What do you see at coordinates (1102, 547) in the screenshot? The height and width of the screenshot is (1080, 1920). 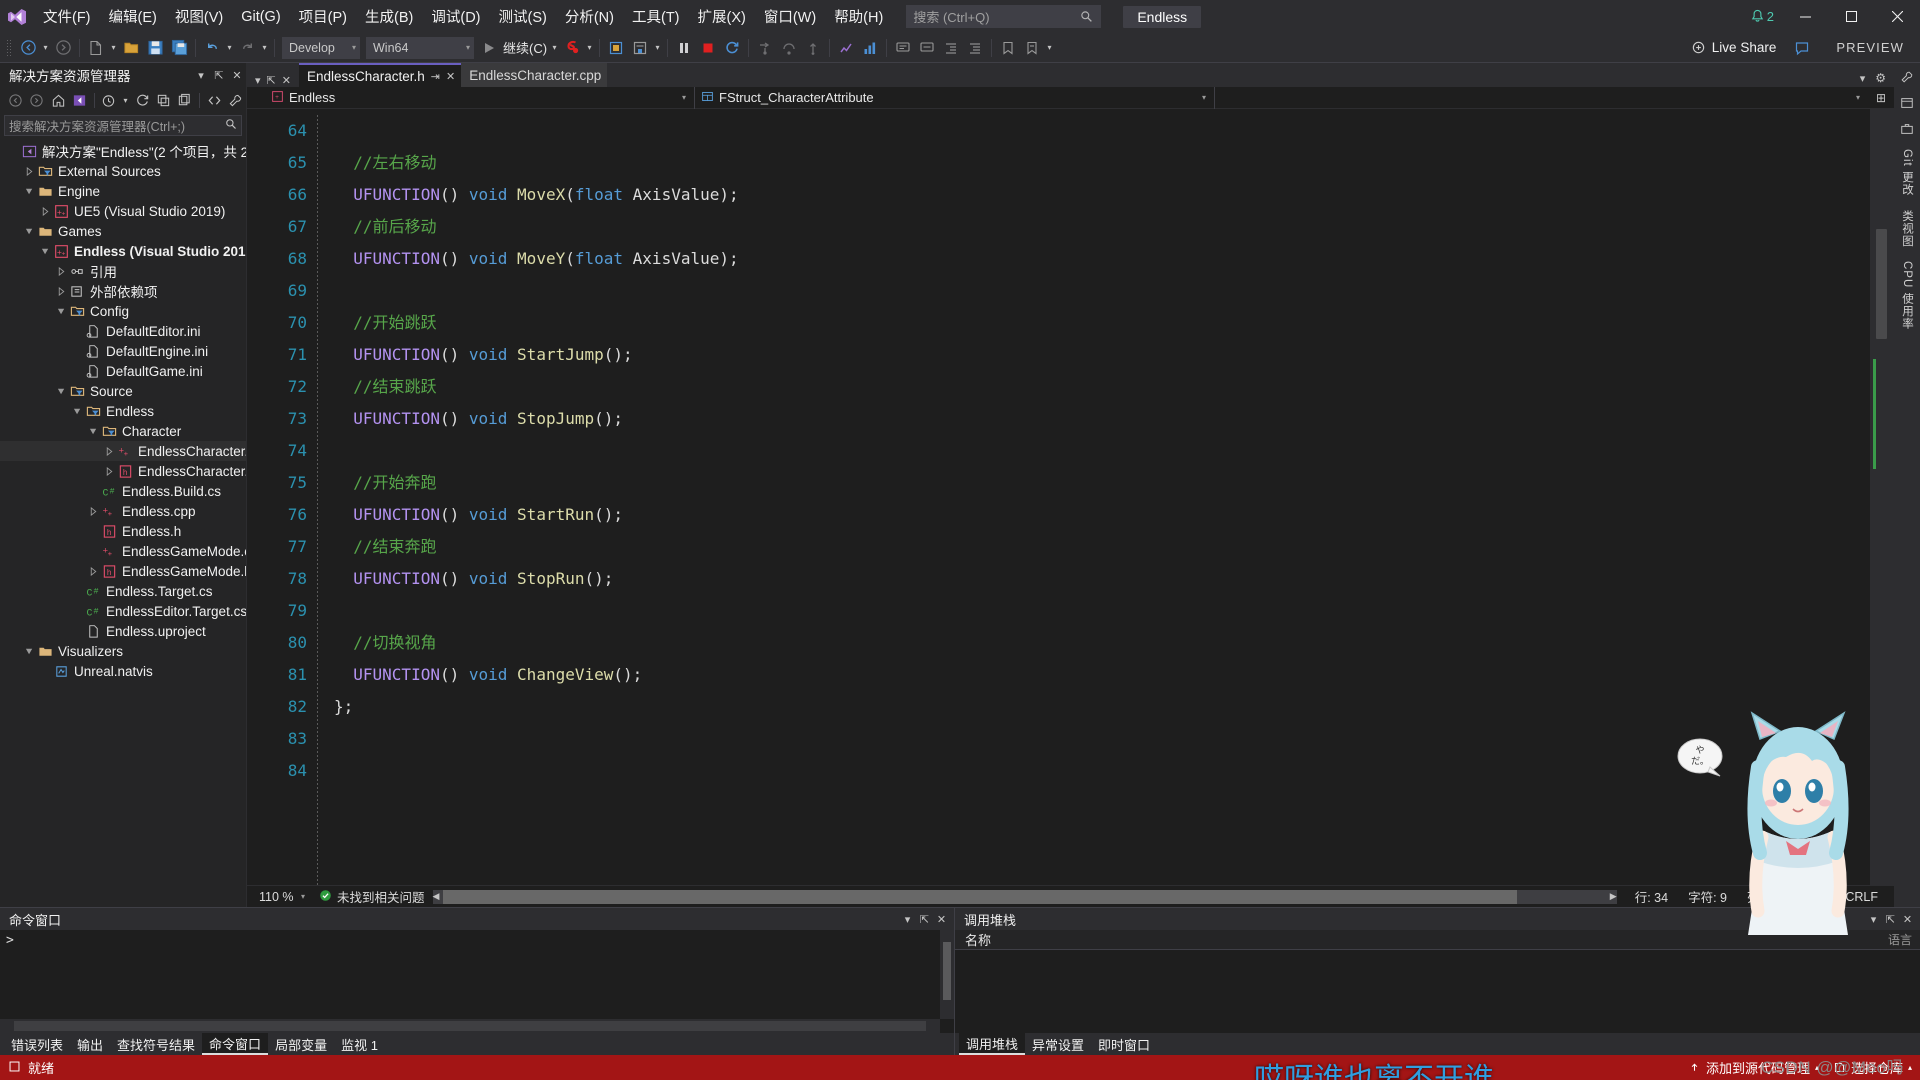 I see `code-line: //结束奔跑` at bounding box center [1102, 547].